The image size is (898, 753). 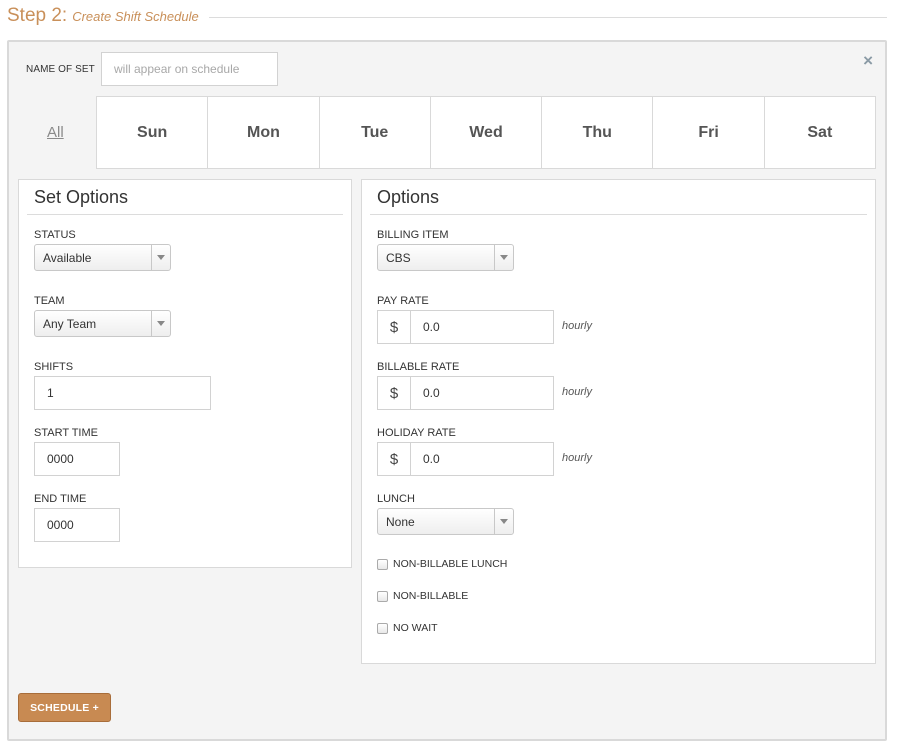 I want to click on day-wed: Wed, so click(x=485, y=132).